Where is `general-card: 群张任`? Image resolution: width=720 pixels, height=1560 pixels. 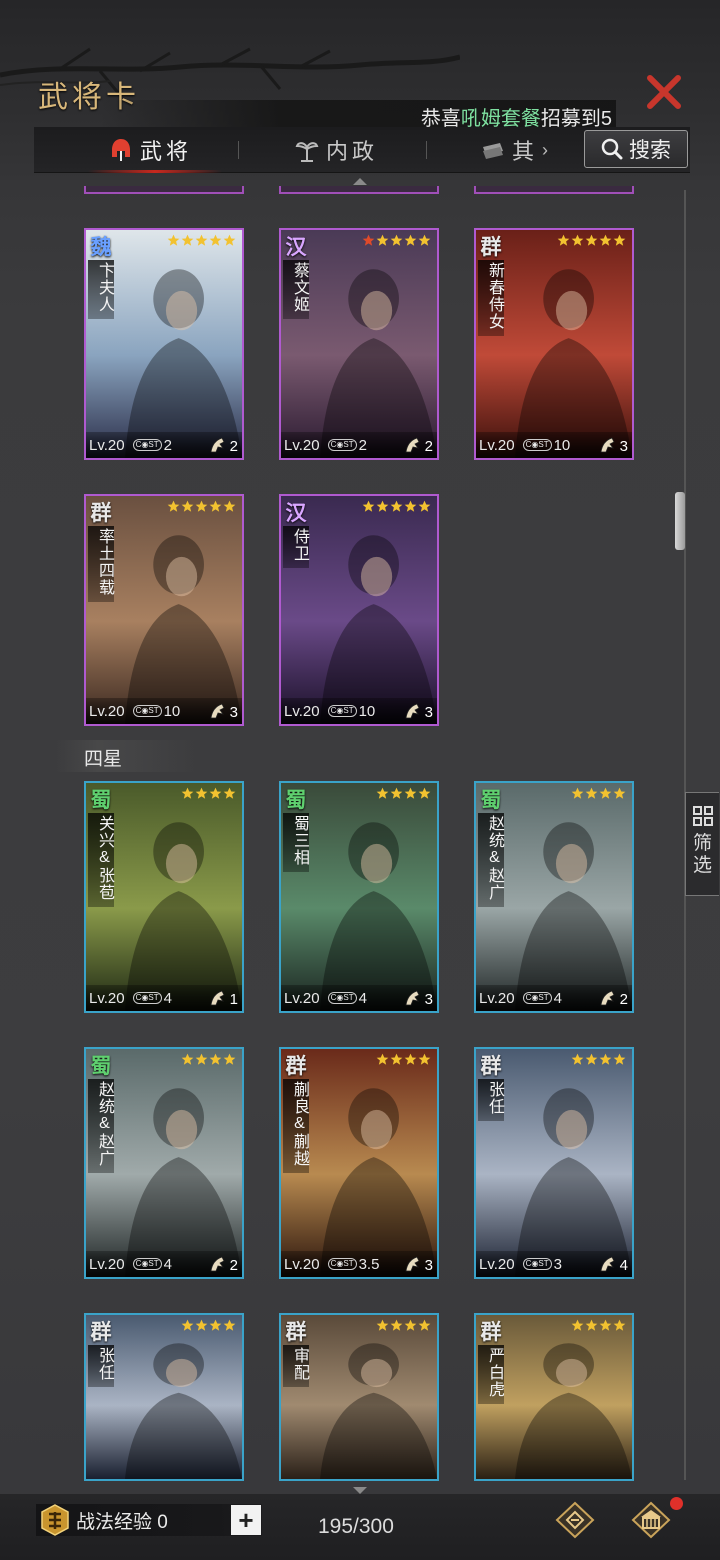 general-card: 群张任 is located at coordinates (164, 1397).